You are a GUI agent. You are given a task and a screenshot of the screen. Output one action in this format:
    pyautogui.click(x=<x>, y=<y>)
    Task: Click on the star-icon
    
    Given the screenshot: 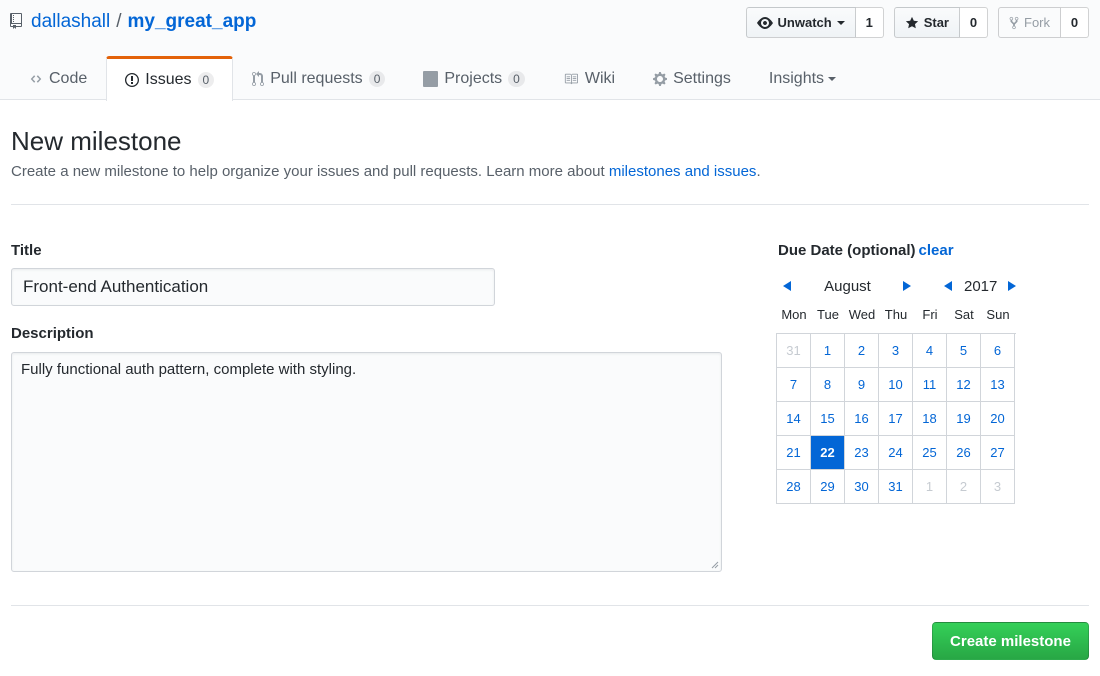 What is the action you would take?
    pyautogui.click(x=911, y=22)
    